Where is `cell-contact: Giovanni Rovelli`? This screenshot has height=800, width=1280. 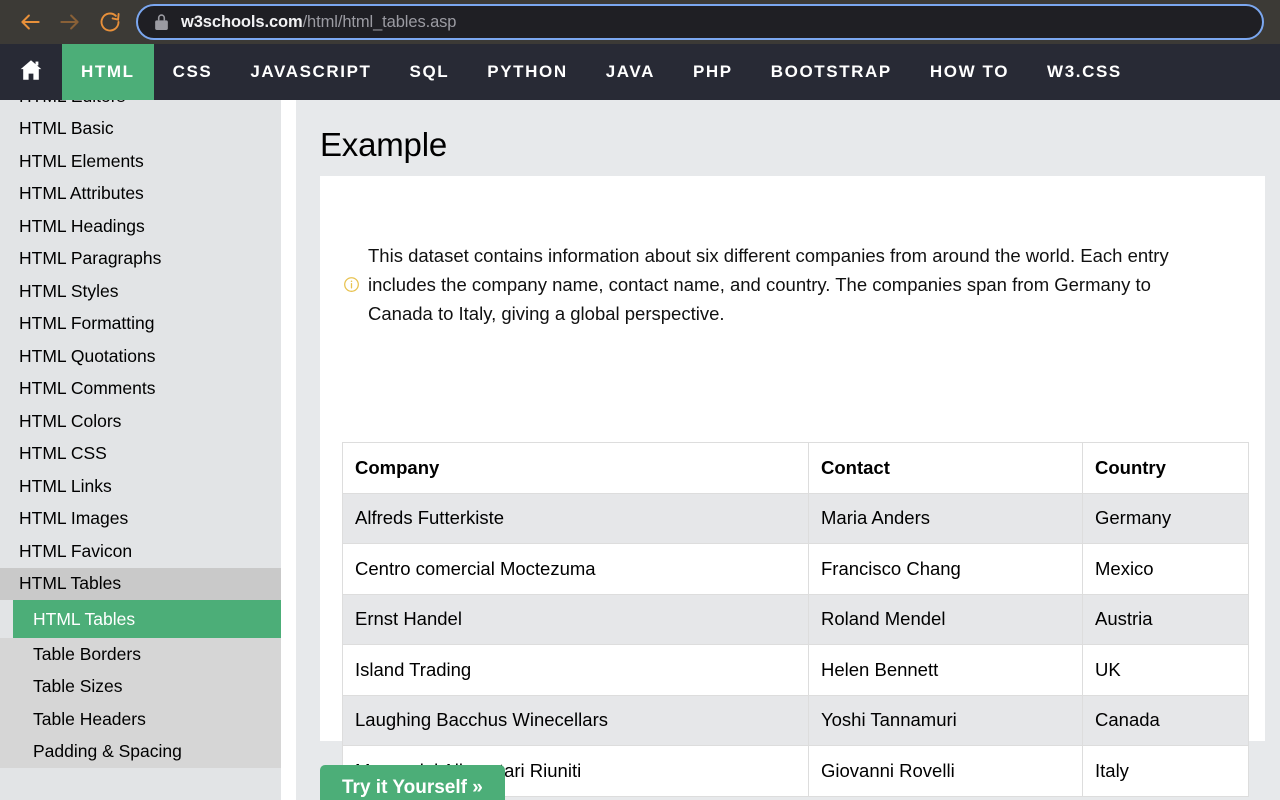 cell-contact: Giovanni Rovelli is located at coordinates (945, 771).